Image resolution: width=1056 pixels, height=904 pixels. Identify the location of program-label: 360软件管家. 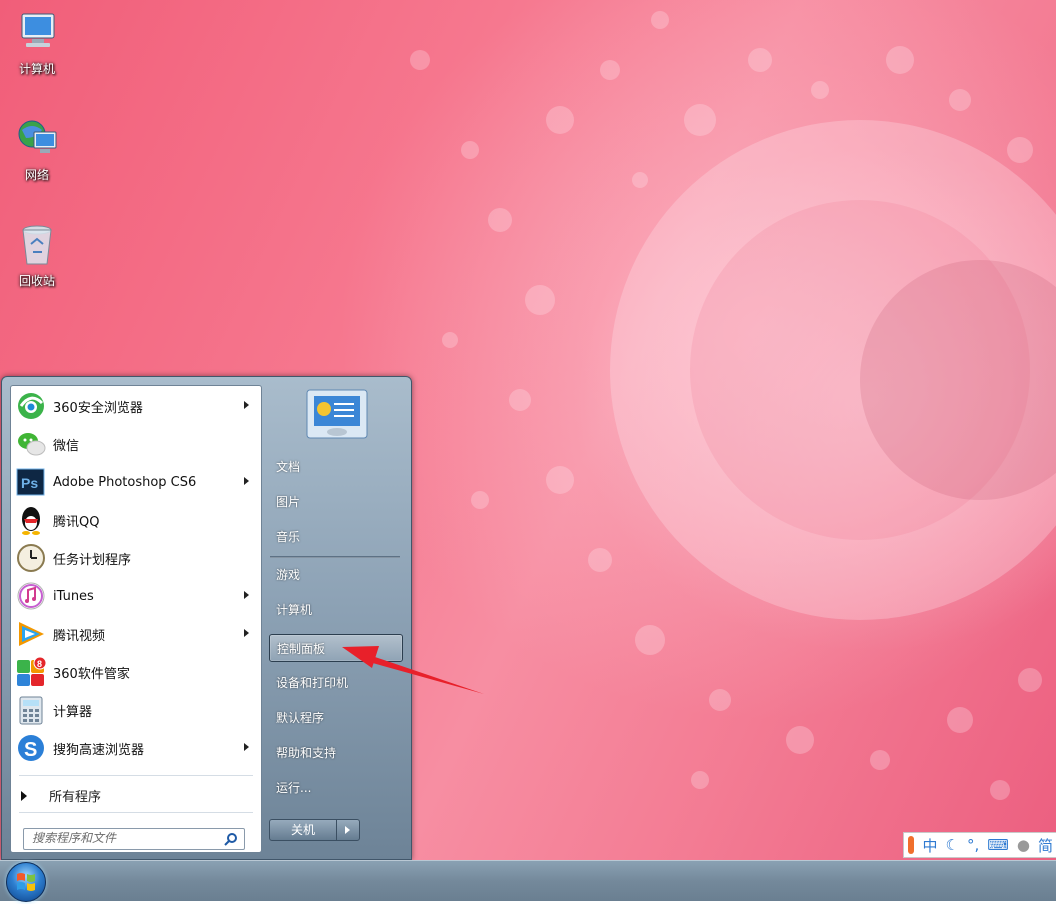
(91, 674).